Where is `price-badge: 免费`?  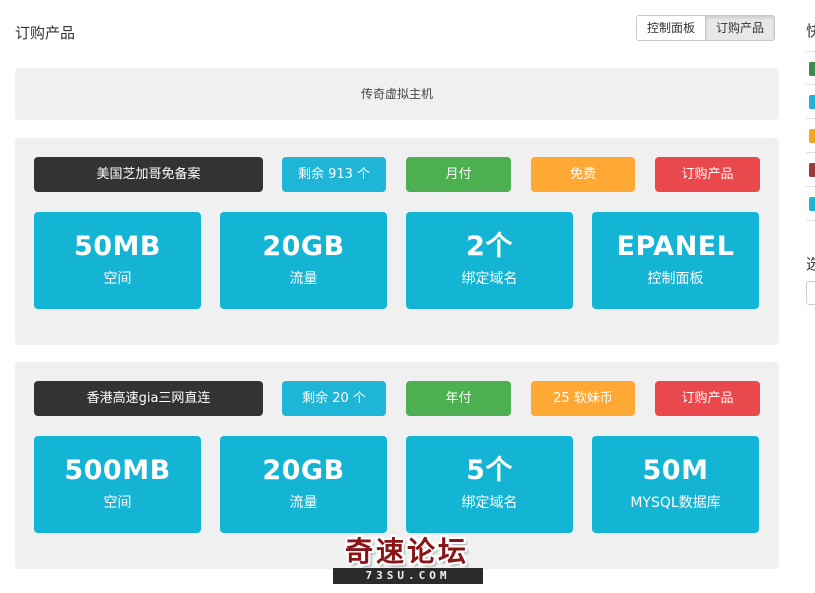 price-badge: 免费 is located at coordinates (583, 174).